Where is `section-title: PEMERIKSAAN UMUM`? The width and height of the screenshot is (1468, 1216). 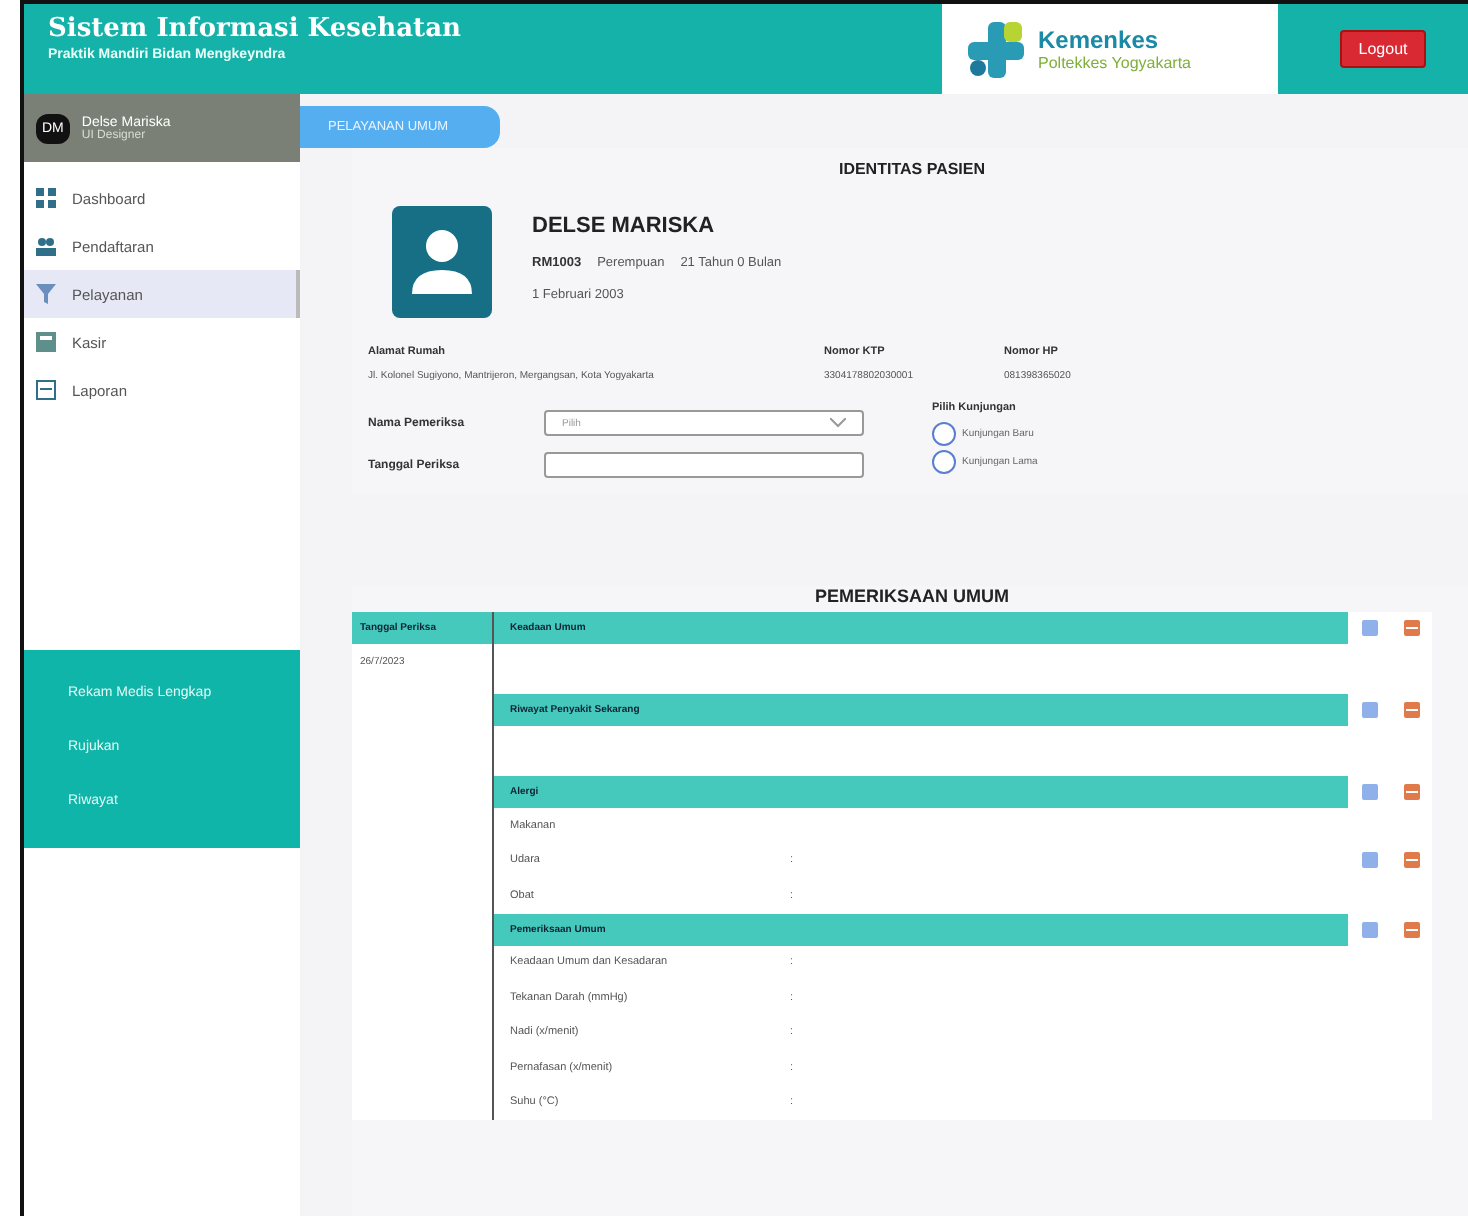 section-title: PEMERIKSAAN UMUM is located at coordinates (911, 598).